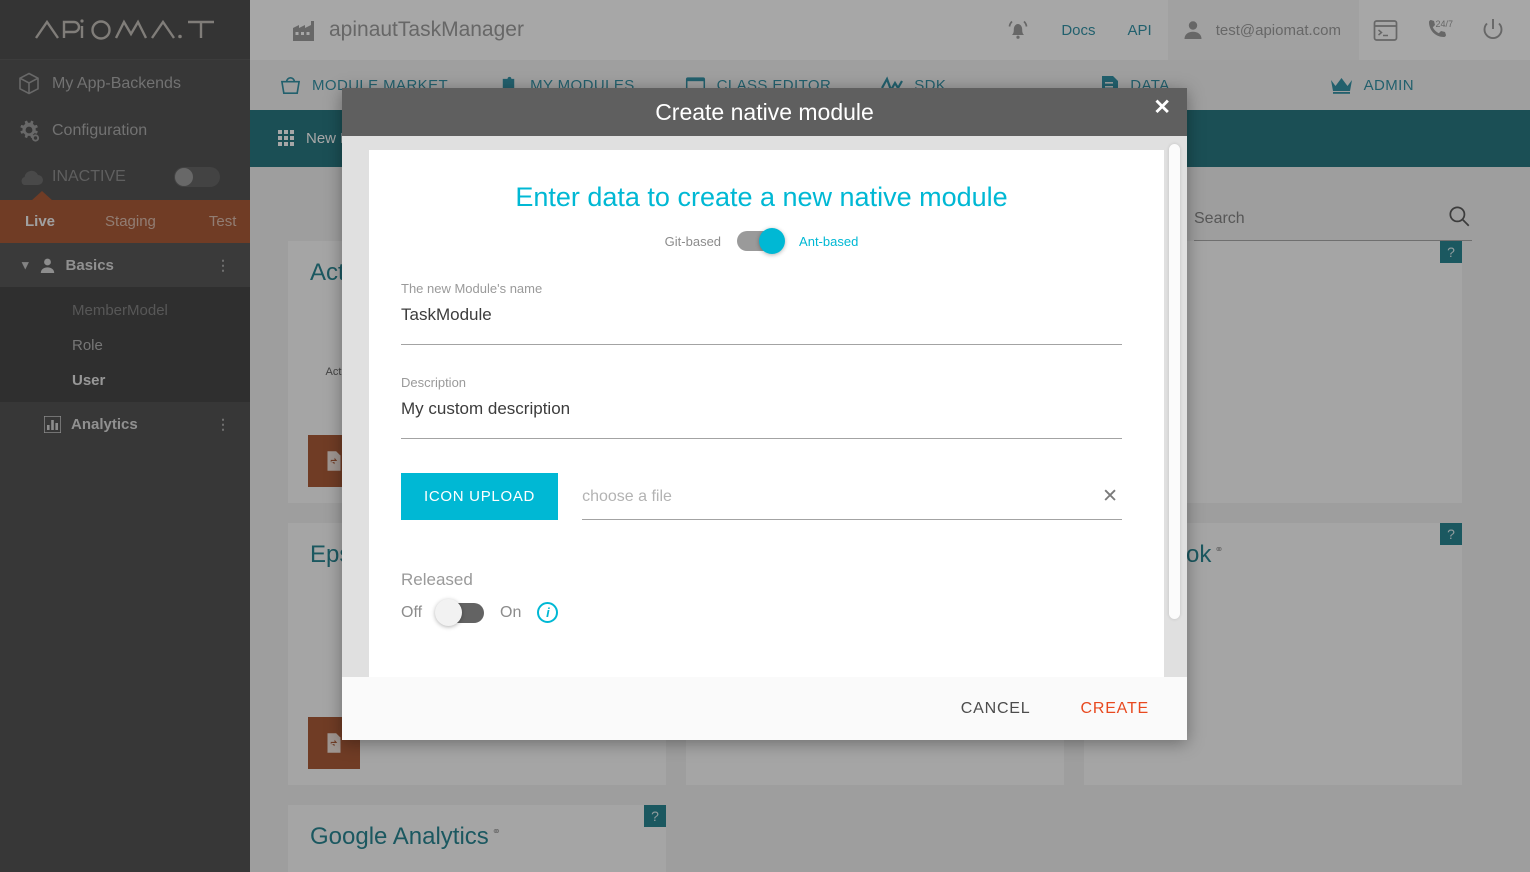 Image resolution: width=1530 pixels, height=872 pixels. What do you see at coordinates (472, 288) in the screenshot?
I see `module-name-label: The new Module's name` at bounding box center [472, 288].